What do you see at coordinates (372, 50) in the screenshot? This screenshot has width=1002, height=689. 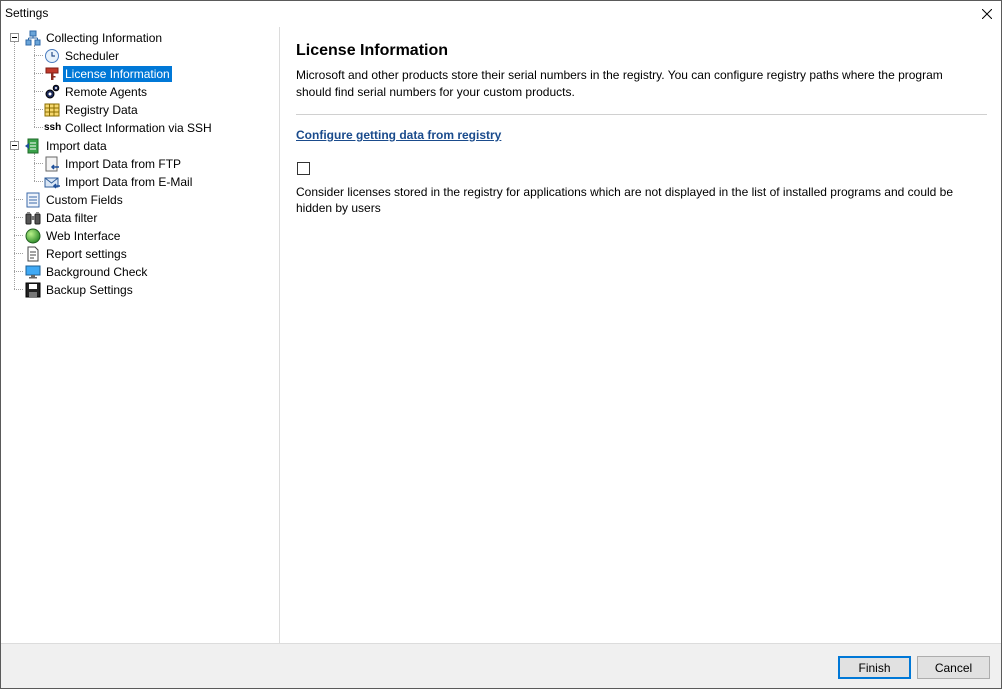 I see `page-title: License Information` at bounding box center [372, 50].